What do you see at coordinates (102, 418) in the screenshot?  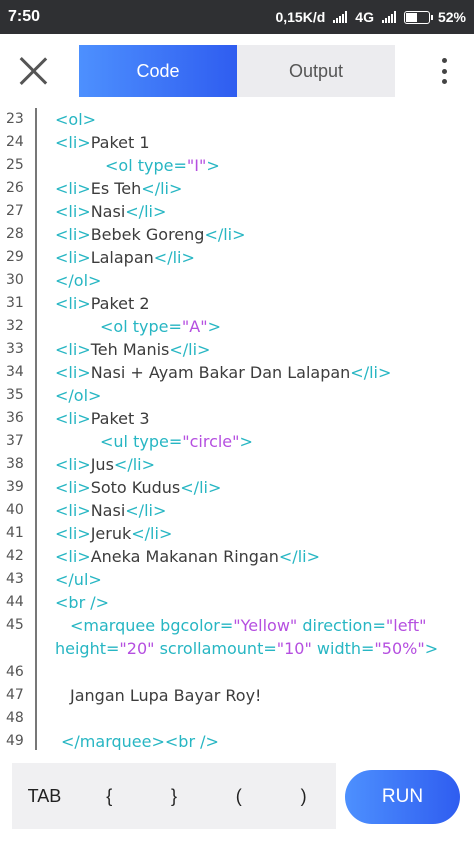 I see `code-text: <li>Paket 3` at bounding box center [102, 418].